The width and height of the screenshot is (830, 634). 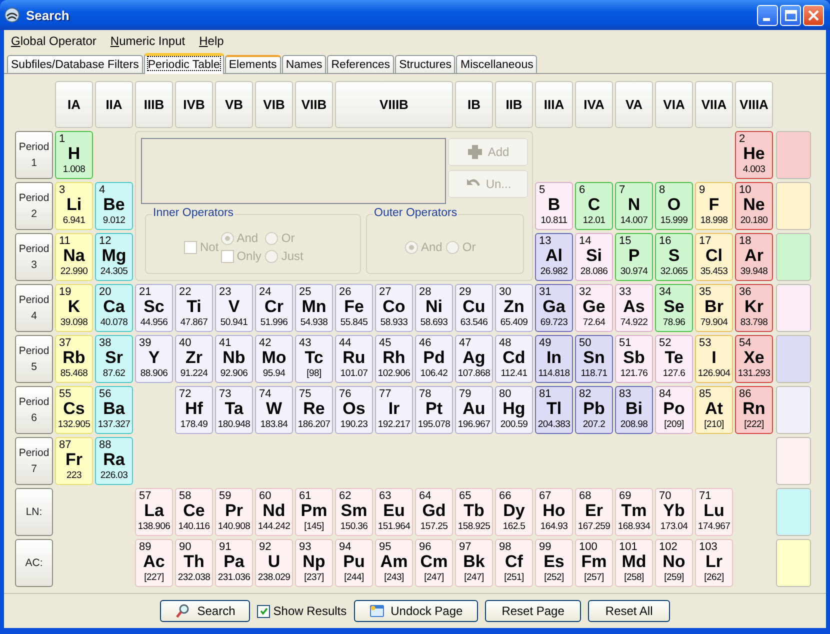 I want to click on period-button: AC:, so click(x=34, y=563).